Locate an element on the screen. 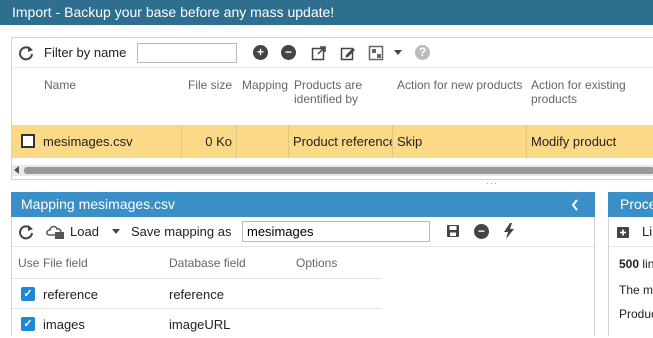 Image resolution: width=653 pixels, height=338 pixels. process-panel: Li 500 lines The m Produc is located at coordinates (630, 276).